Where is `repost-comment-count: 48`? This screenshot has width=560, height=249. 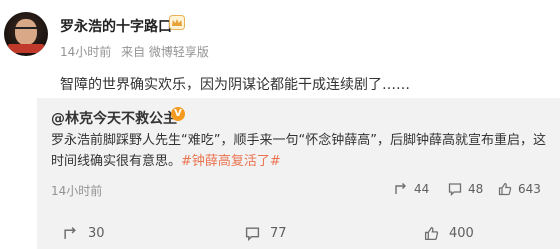
repost-comment-count: 48 is located at coordinates (465, 189).